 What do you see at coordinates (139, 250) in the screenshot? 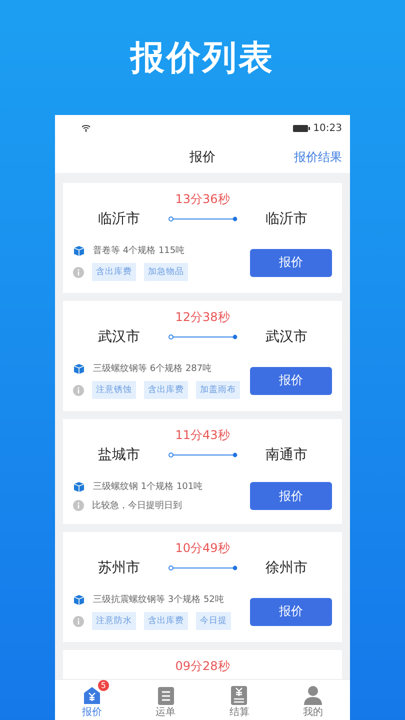
I see `cargo-summary: 普卷等 4个规格 115吨` at bounding box center [139, 250].